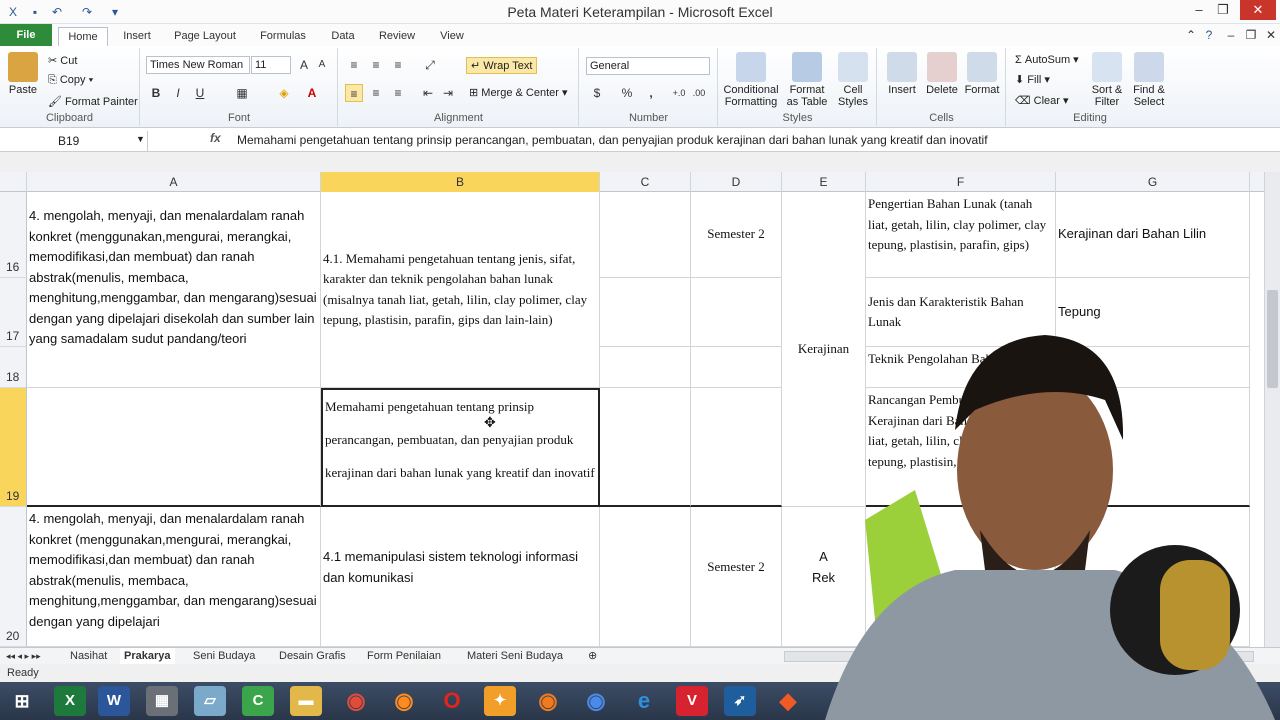 This screenshot has height=720, width=1280. I want to click on ribbon-collapse-icon: ⌃, so click(1191, 35).